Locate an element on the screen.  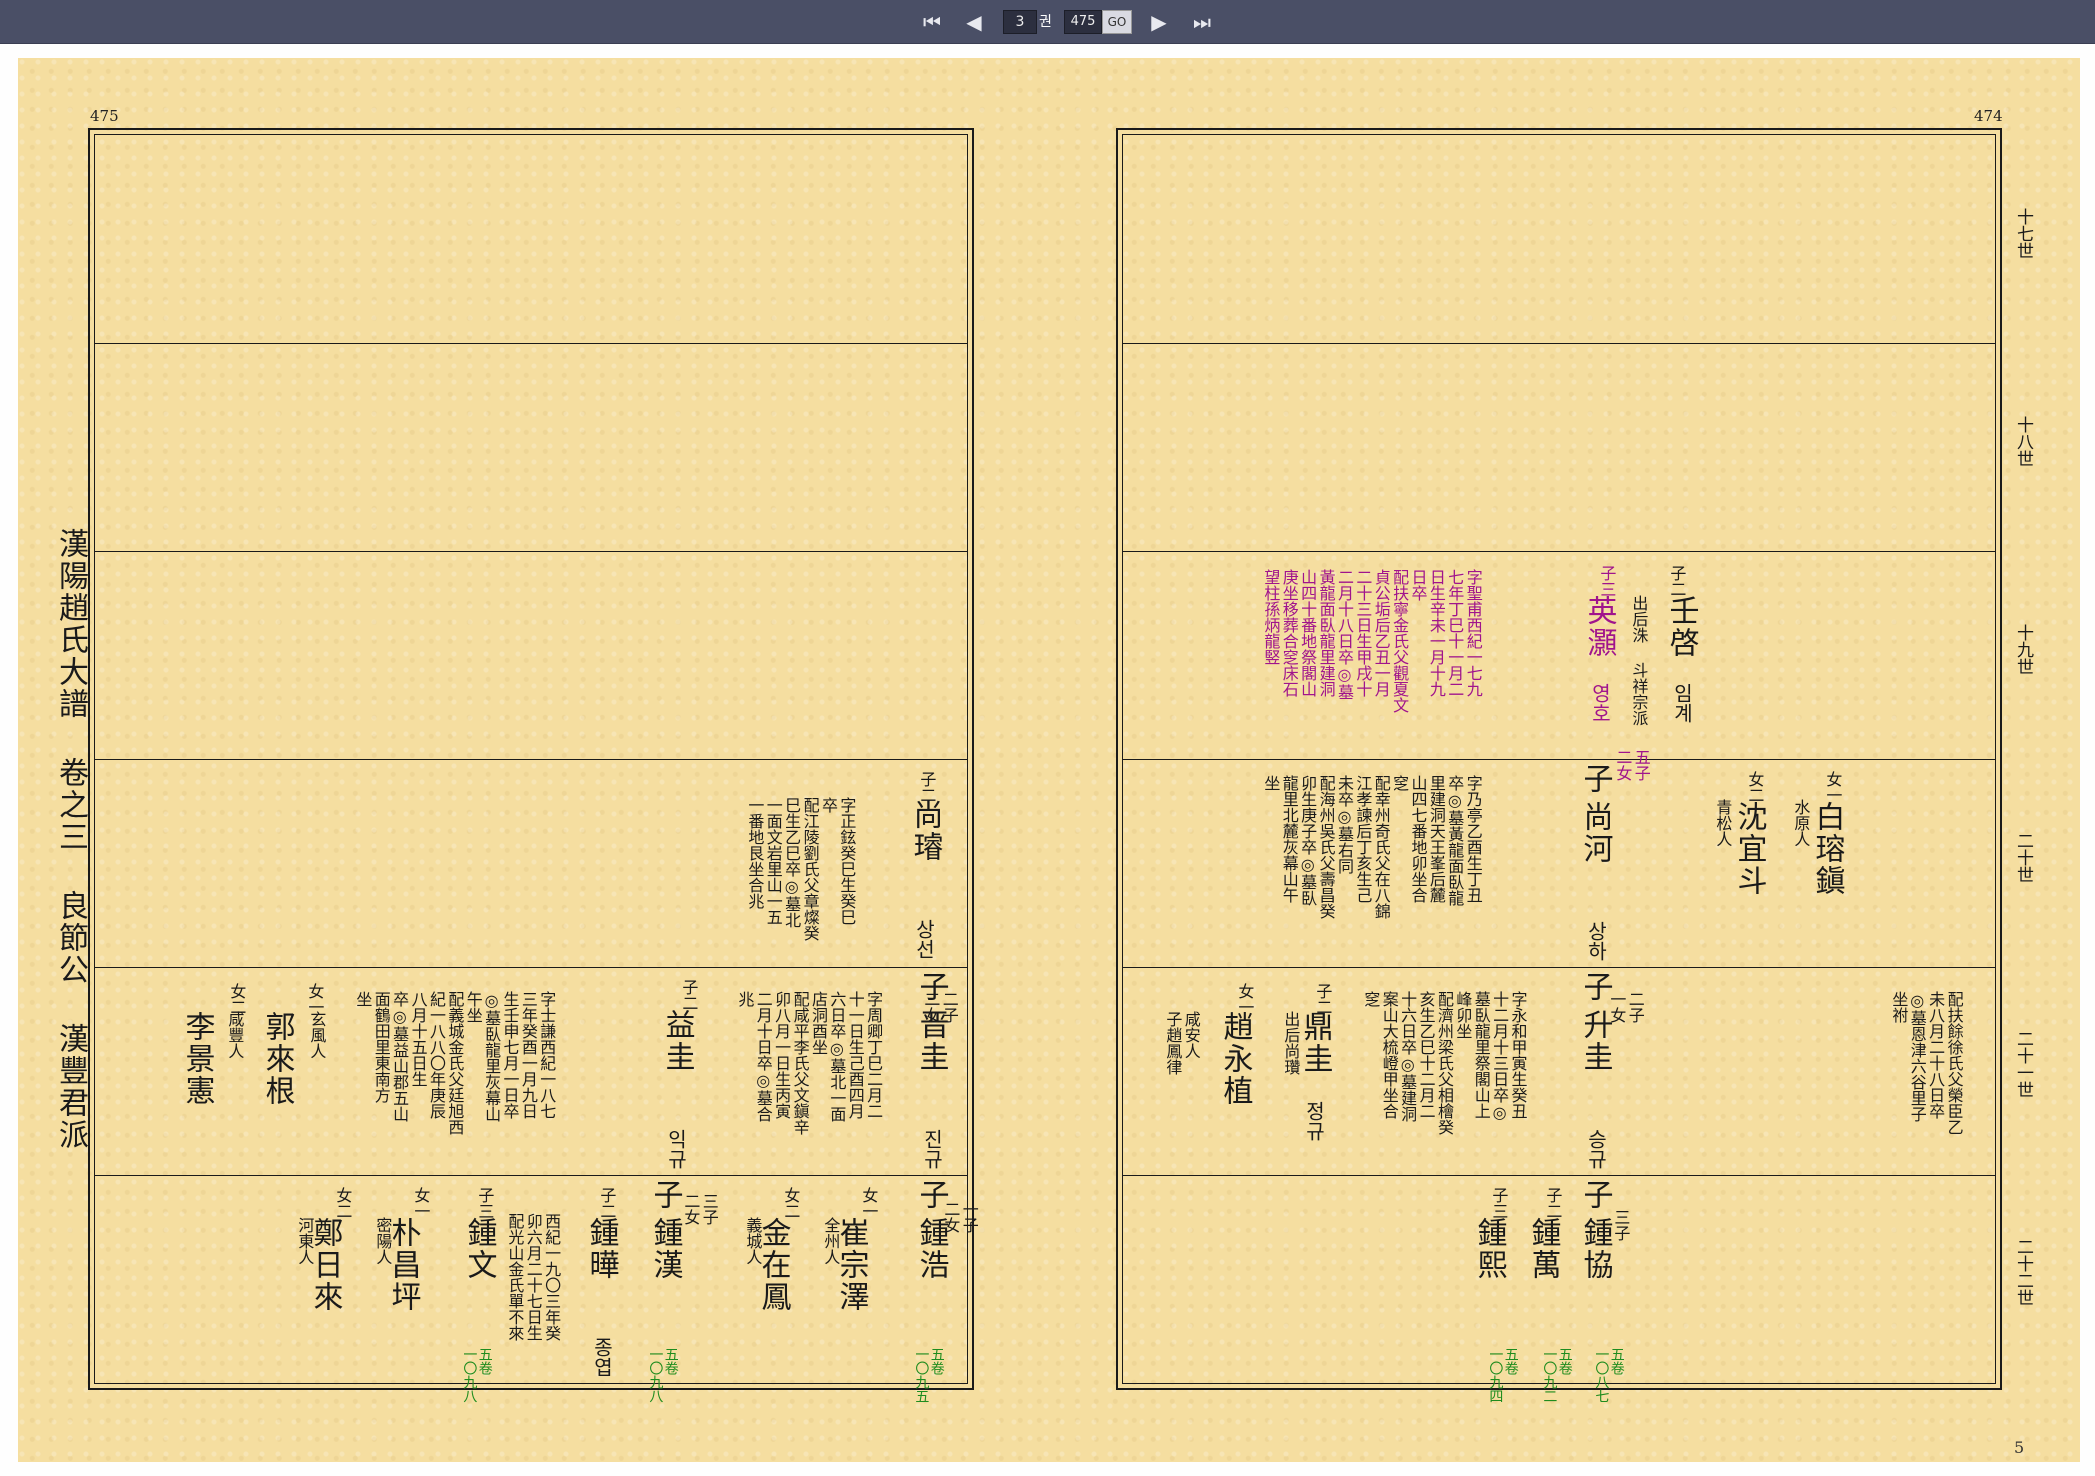
entry-korean-name: 익규 is located at coordinates (676, 1149).